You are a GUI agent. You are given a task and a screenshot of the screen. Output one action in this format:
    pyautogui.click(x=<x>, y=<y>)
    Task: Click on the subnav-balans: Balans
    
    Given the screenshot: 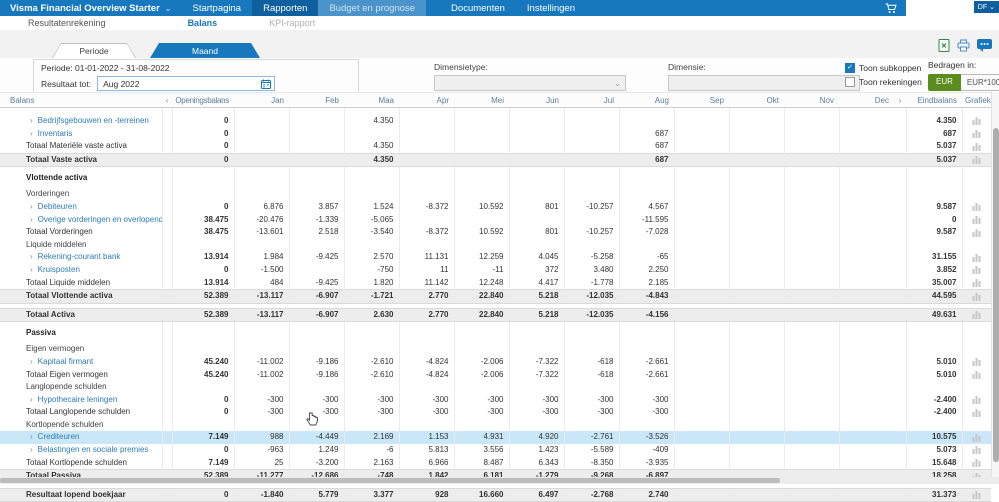 What is the action you would take?
    pyautogui.click(x=203, y=23)
    